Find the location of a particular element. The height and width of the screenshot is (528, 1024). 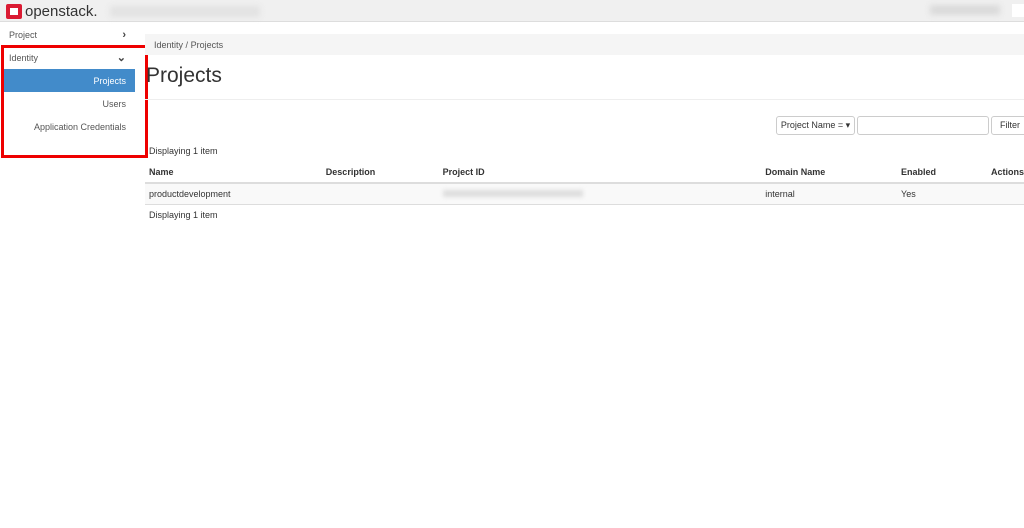

domain-name: internal is located at coordinates (829, 194).